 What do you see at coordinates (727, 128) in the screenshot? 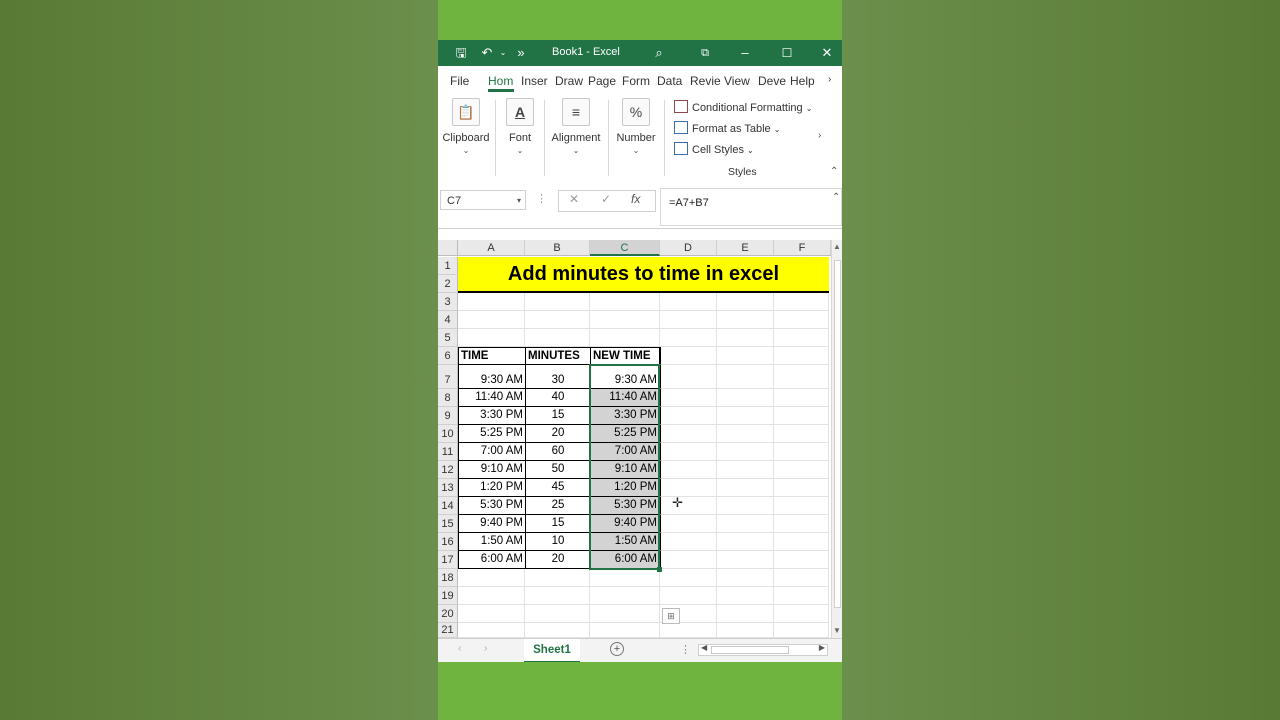
I see `format-as-table-button: Format as Table ⌄` at bounding box center [727, 128].